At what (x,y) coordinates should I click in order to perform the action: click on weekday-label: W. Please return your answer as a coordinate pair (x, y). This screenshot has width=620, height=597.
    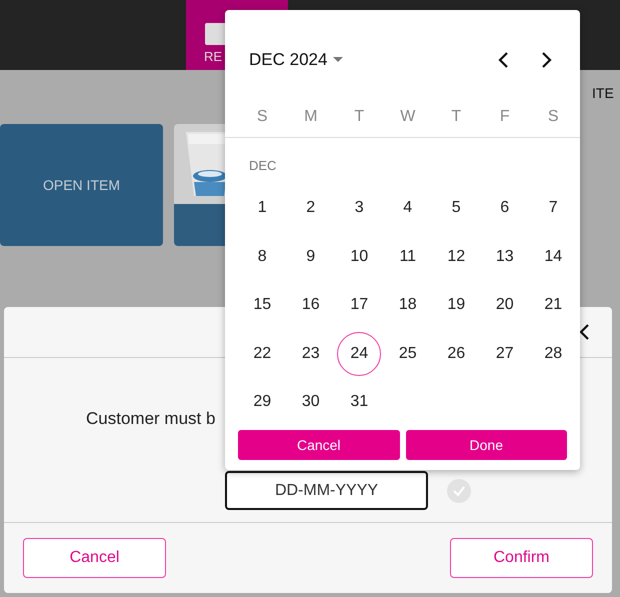
    Looking at the image, I should click on (408, 117).